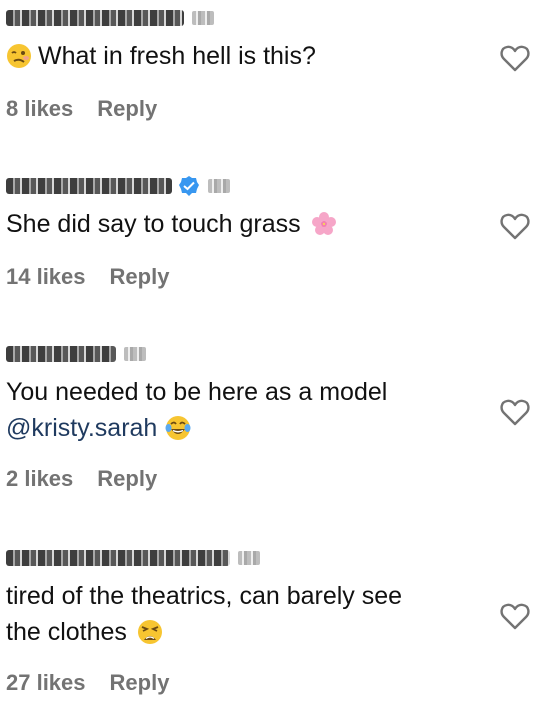 The width and height of the screenshot is (556, 716). I want to click on mention-link: @kristy.sarah, so click(81, 428).